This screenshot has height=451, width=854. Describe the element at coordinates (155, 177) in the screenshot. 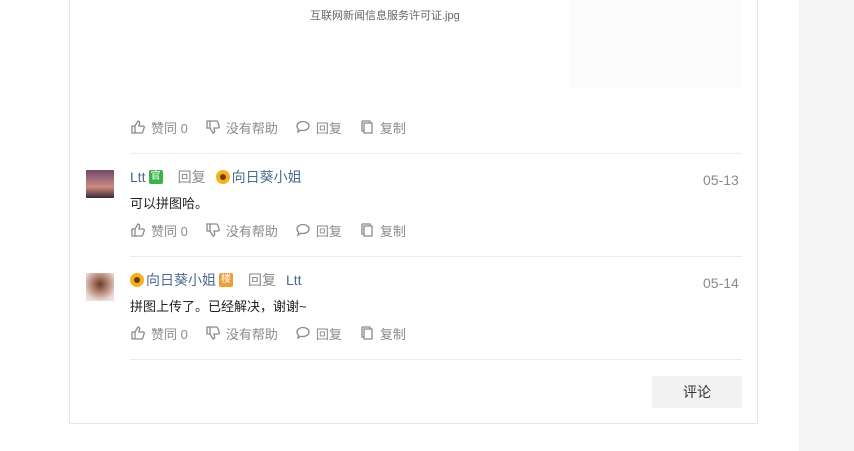

I see `official-badge: 官` at that location.